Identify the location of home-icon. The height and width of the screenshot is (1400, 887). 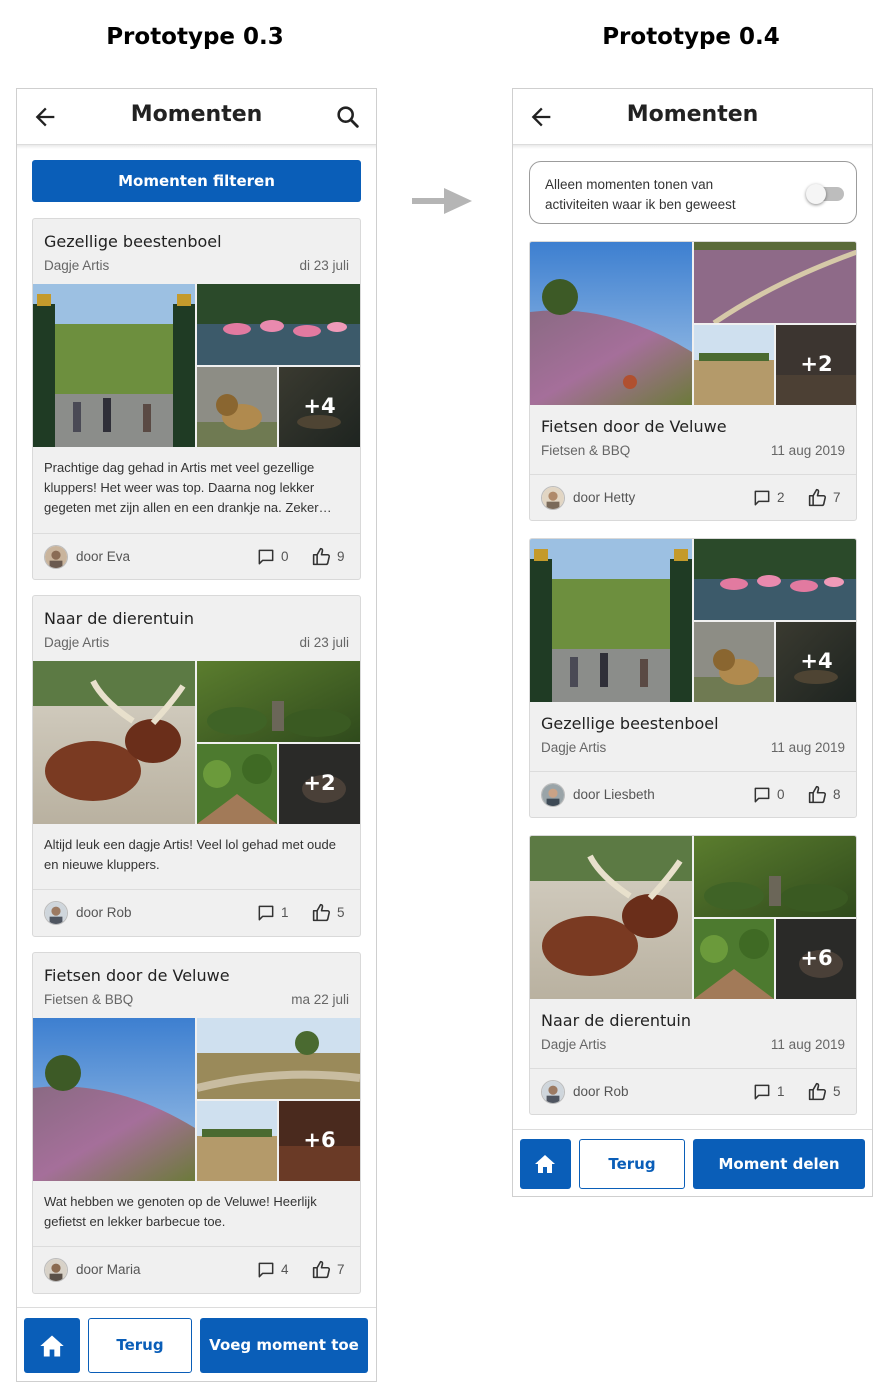
(52, 1346).